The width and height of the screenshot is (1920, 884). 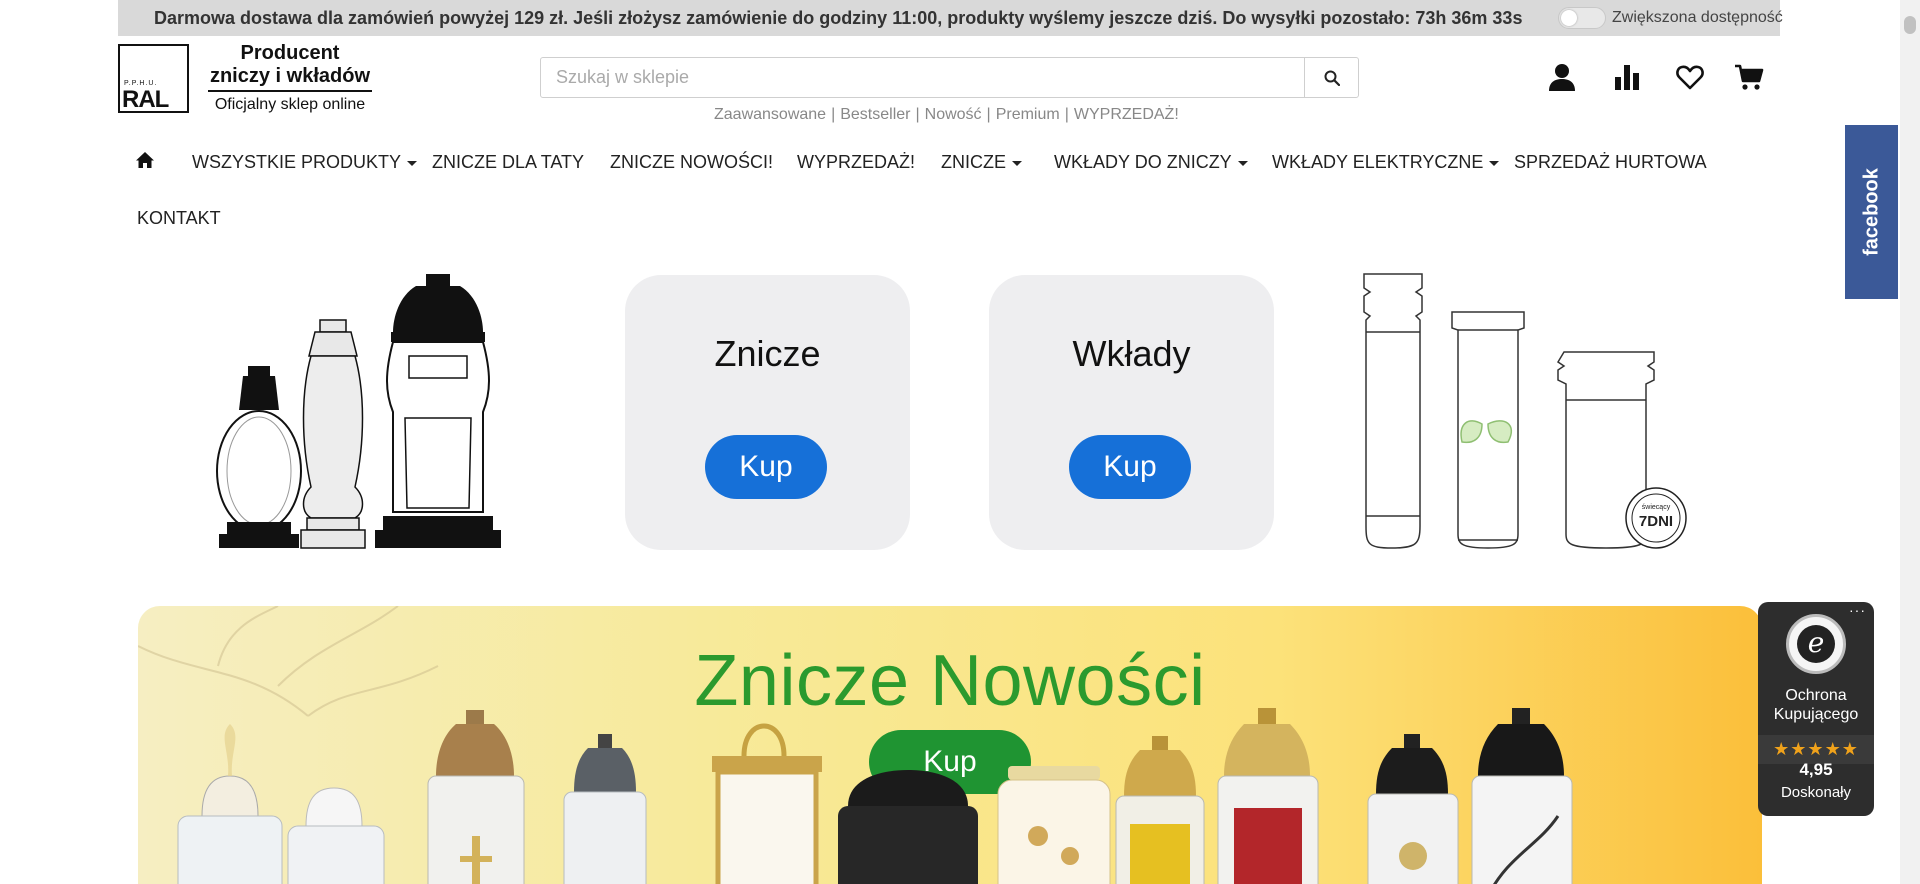 What do you see at coordinates (1378, 162) in the screenshot?
I see `nav-label: WKŁADY ELEKTRYCZNE` at bounding box center [1378, 162].